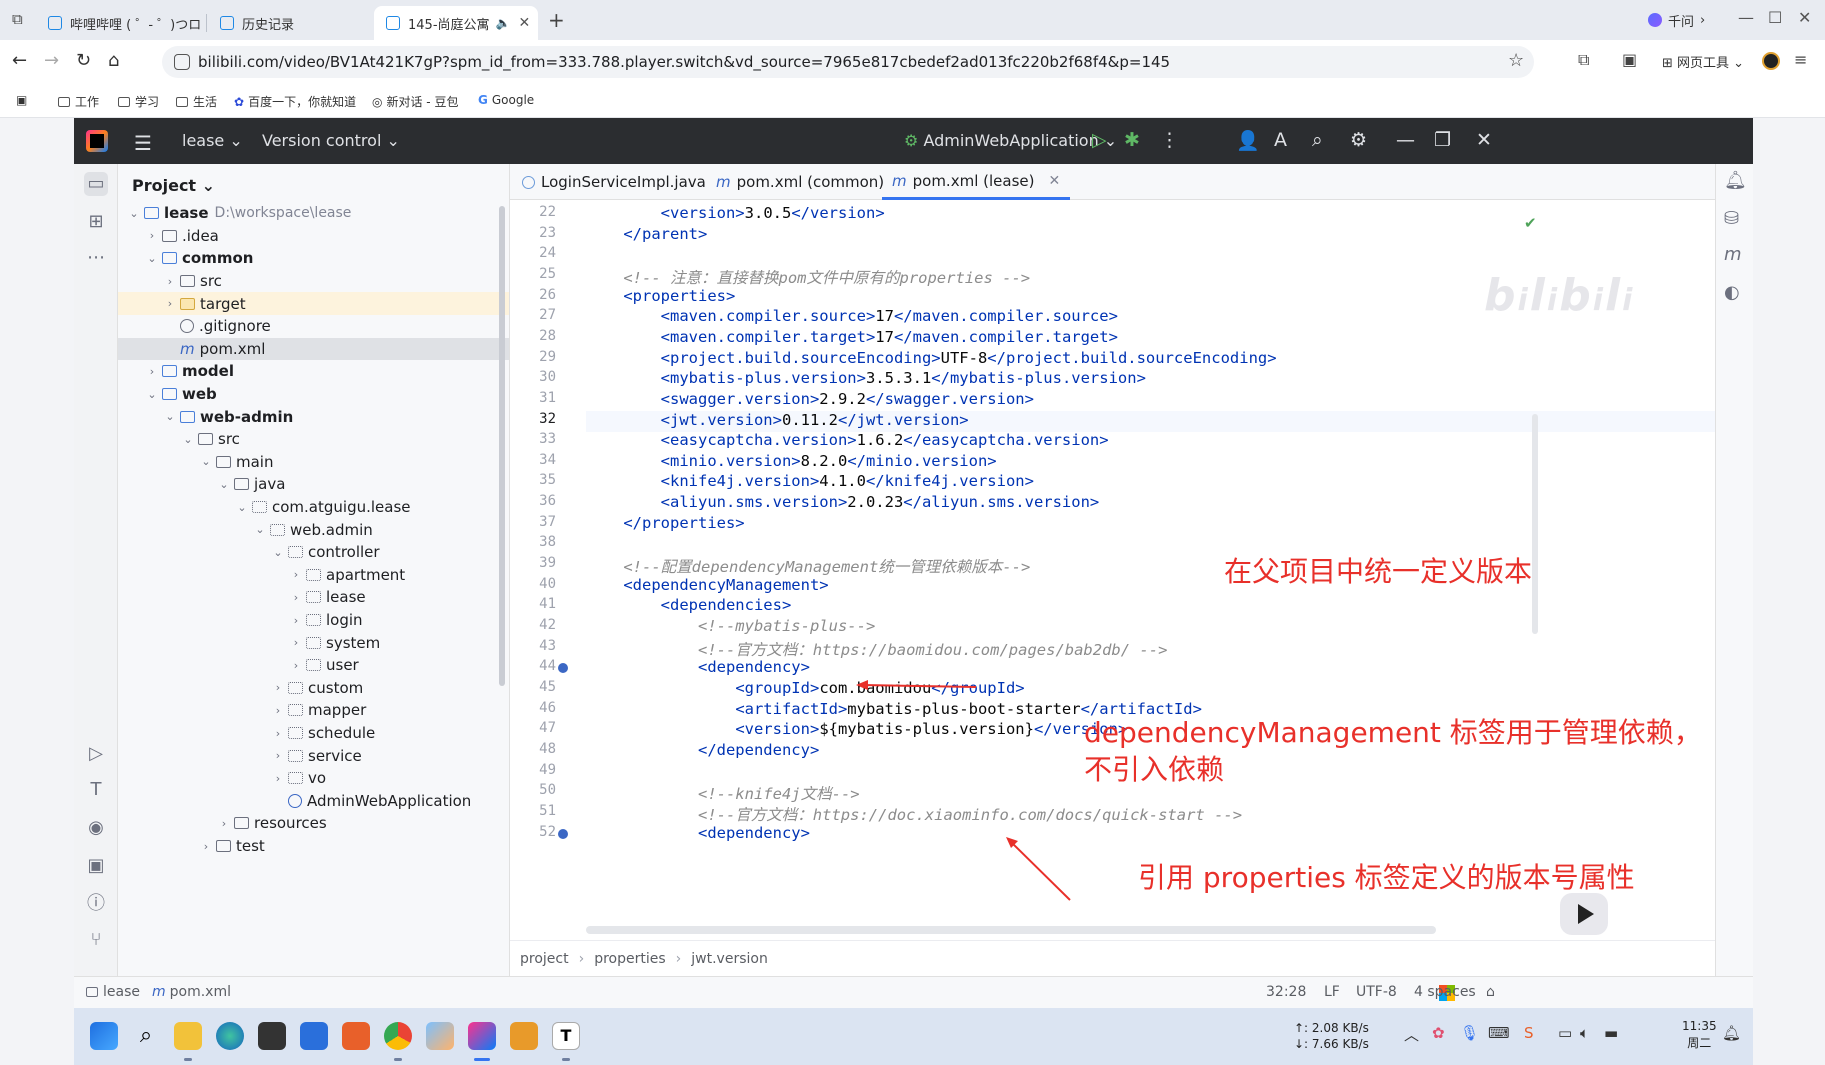  What do you see at coordinates (313, 552) in the screenshot?
I see `tree-item: ⌄ controller` at bounding box center [313, 552].